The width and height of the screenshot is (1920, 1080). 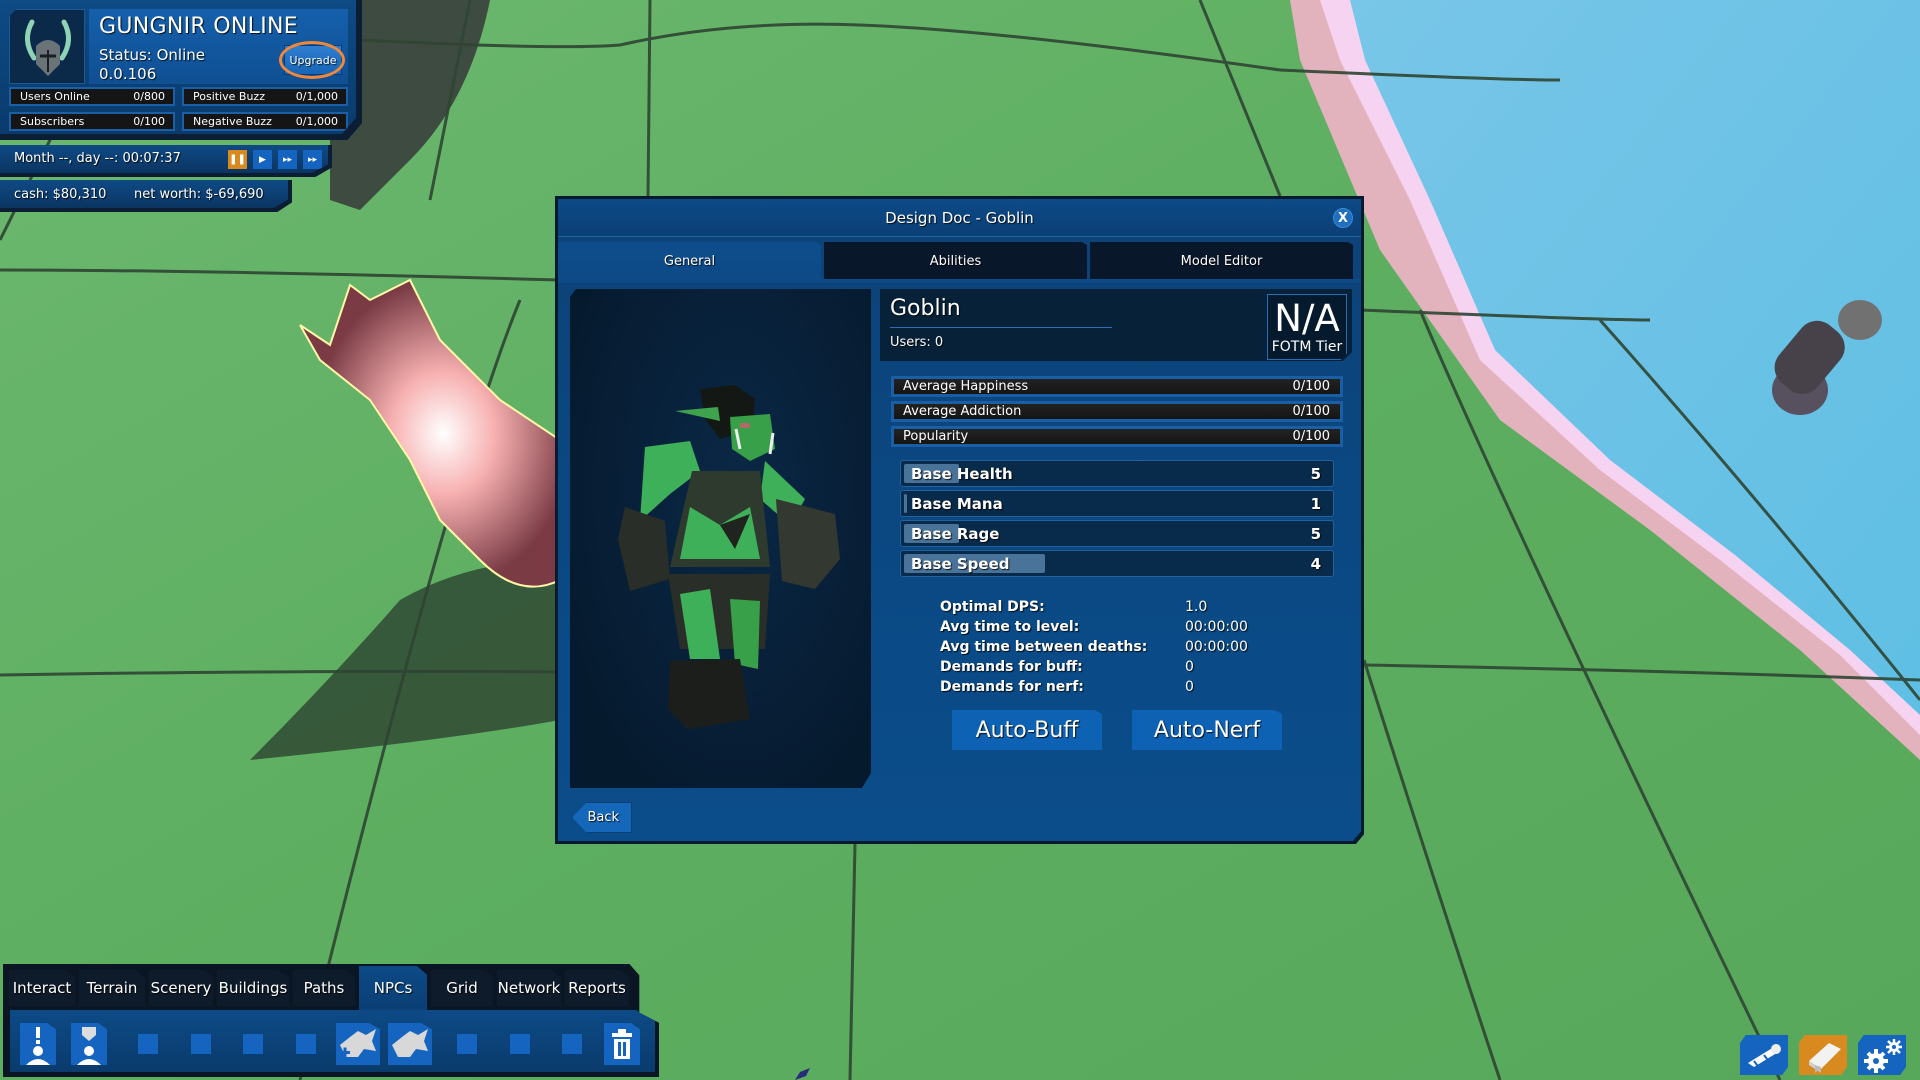 I want to click on tab-scenery: Scenery, so click(x=181, y=988).